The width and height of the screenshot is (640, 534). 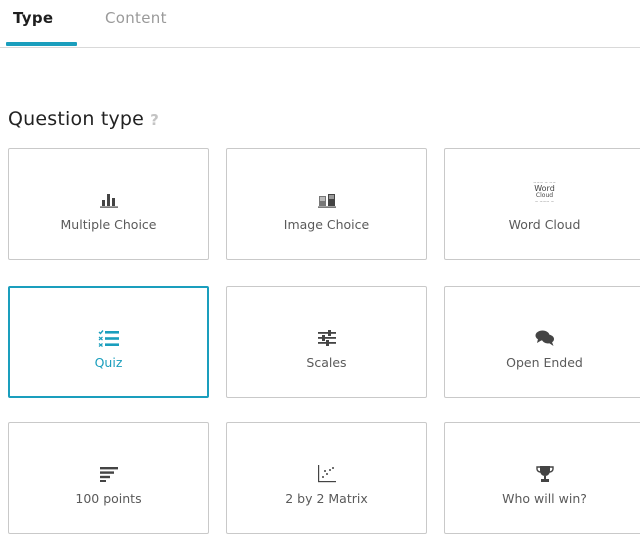 I want to click on question-type-who-will-win: Who will win?, so click(x=542, y=478).